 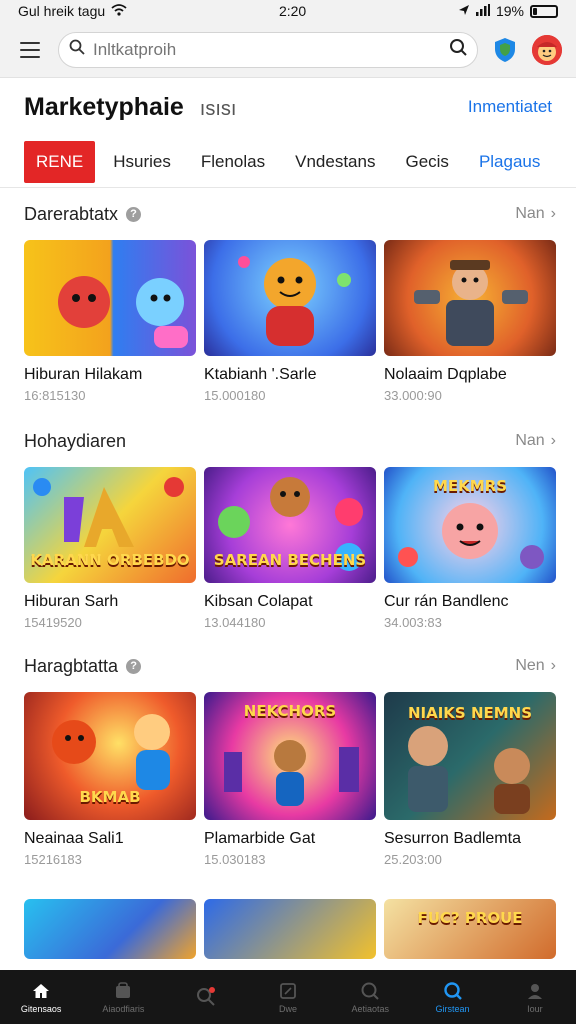 What do you see at coordinates (142, 162) in the screenshot?
I see `tab-hsuries: Hsuries` at bounding box center [142, 162].